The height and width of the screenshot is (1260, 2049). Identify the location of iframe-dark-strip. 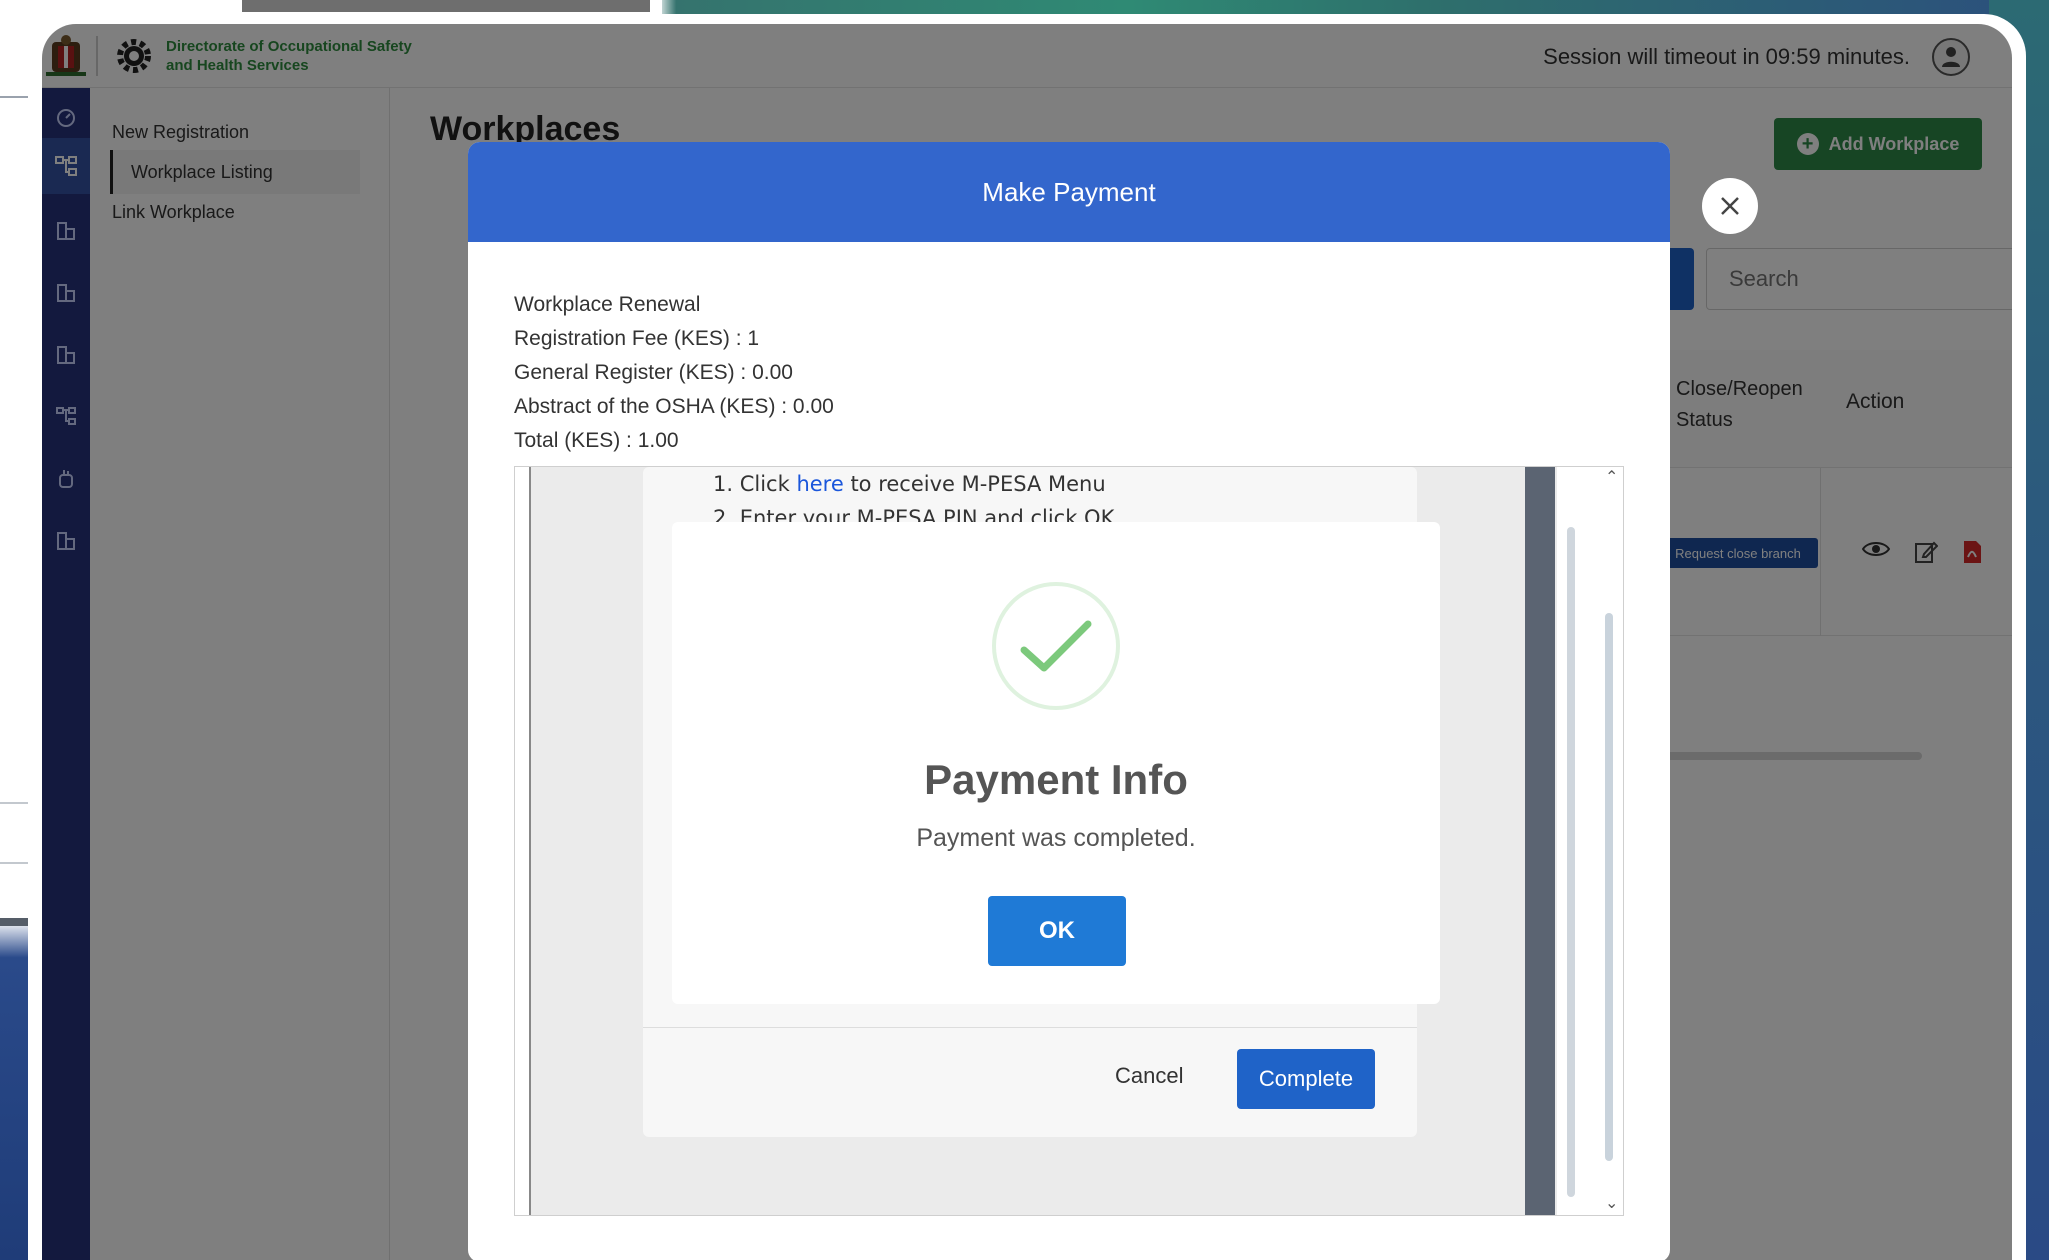
(1540, 841).